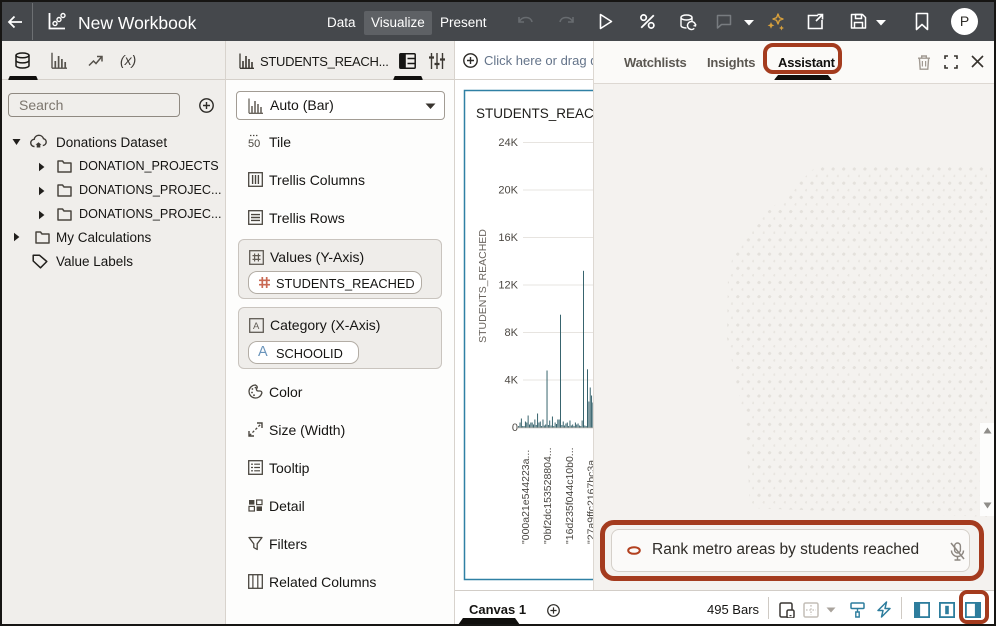 This screenshot has height=626, width=996. Describe the element at coordinates (512, 381) in the screenshot. I see `svg-text: 4K` at that location.